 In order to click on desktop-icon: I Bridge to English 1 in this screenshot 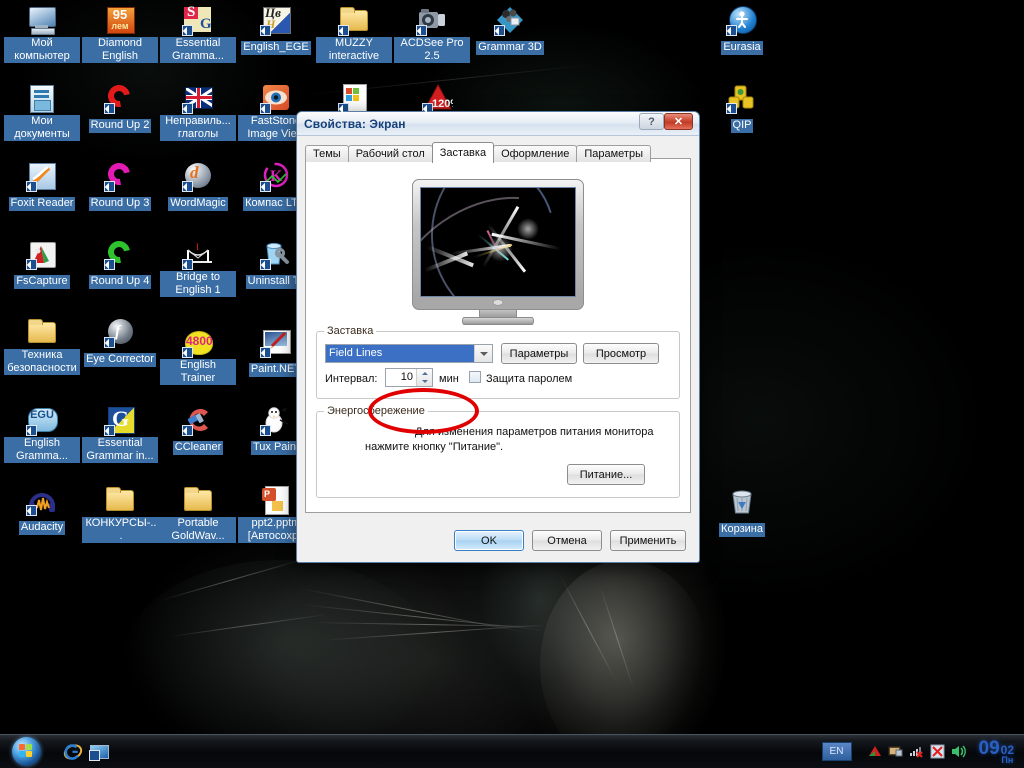, I will do `click(198, 268)`.